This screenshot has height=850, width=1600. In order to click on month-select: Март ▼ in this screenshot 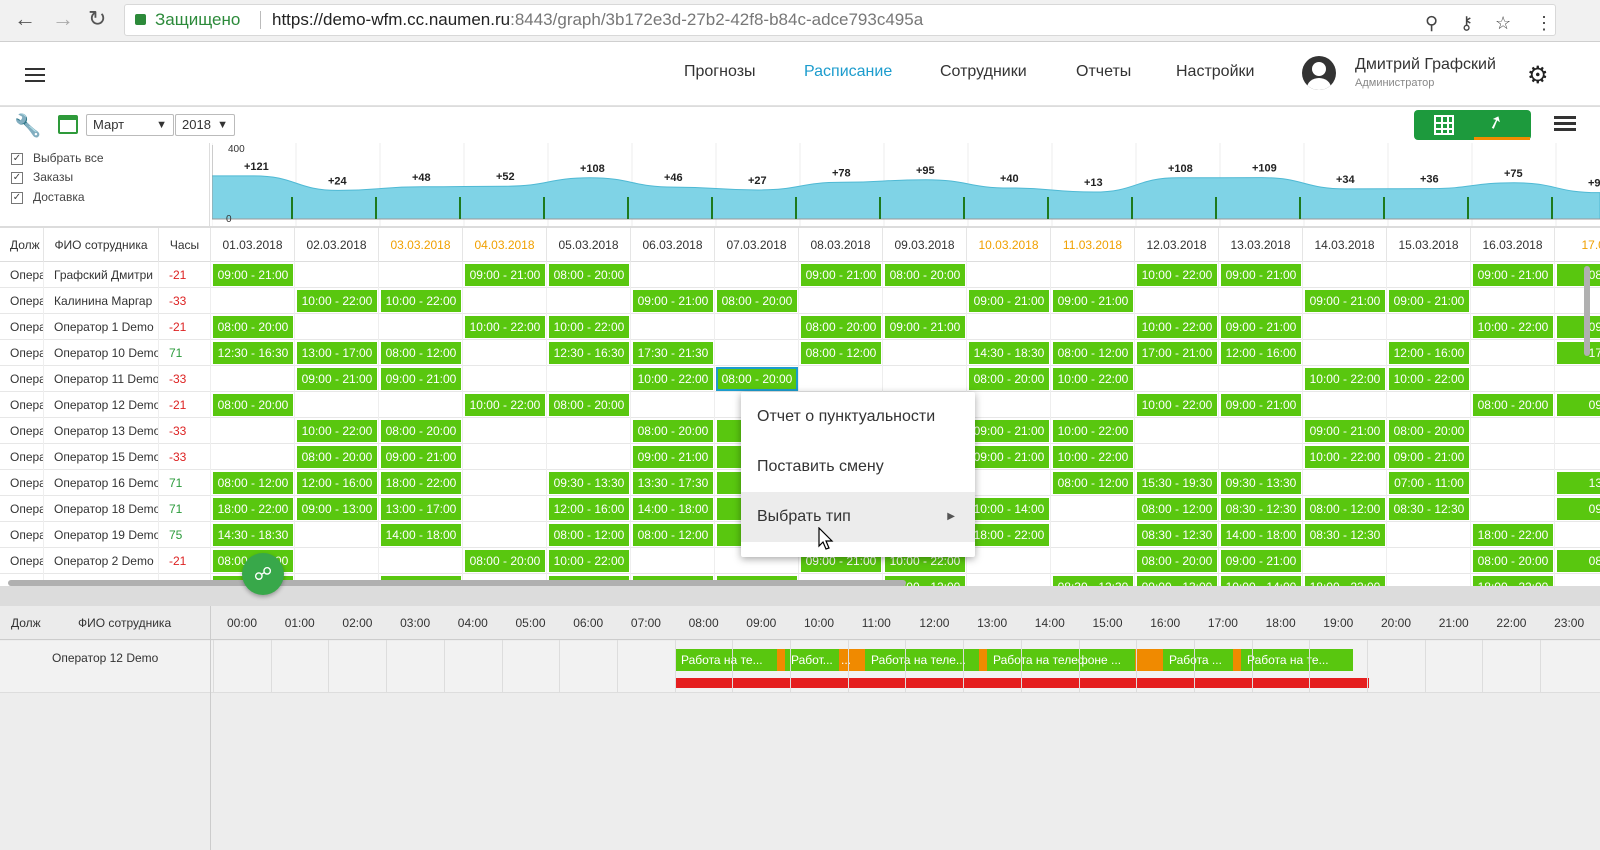, I will do `click(130, 125)`.